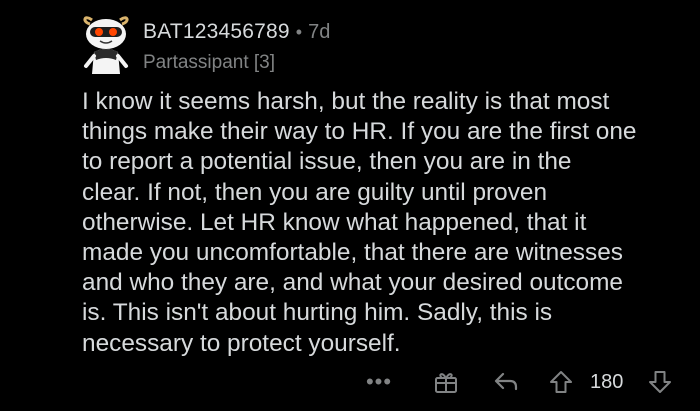 This screenshot has height=411, width=700. Describe the element at coordinates (319, 32) in the screenshot. I see `comment-age: 7d` at that location.